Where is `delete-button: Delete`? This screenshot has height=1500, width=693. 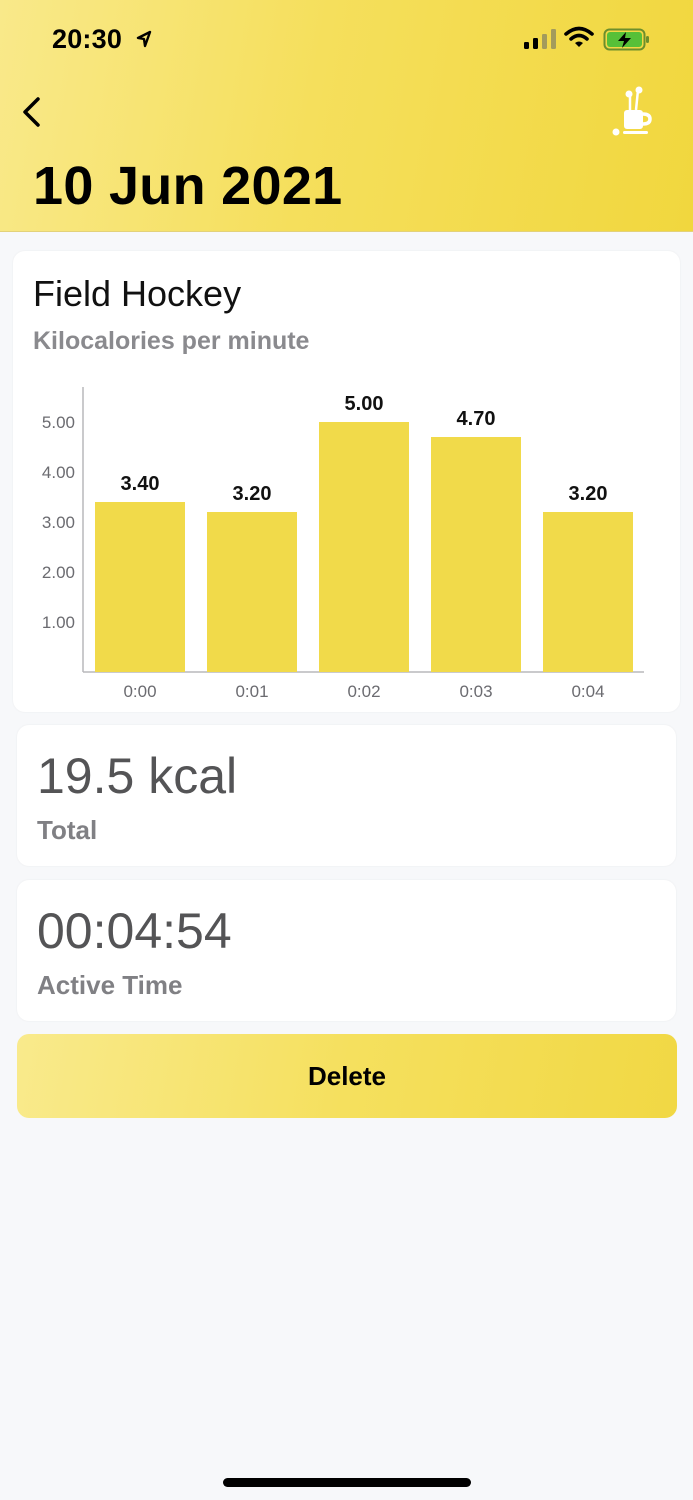 delete-button: Delete is located at coordinates (347, 1076).